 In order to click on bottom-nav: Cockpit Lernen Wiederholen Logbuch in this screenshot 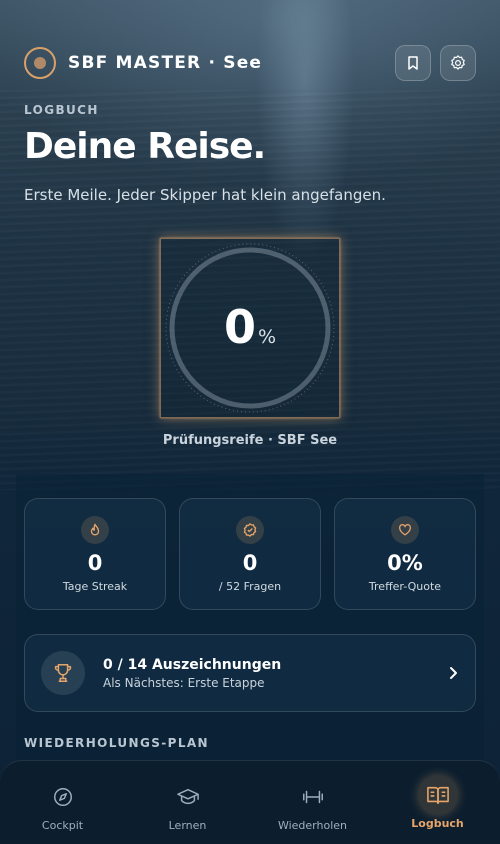, I will do `click(250, 802)`.